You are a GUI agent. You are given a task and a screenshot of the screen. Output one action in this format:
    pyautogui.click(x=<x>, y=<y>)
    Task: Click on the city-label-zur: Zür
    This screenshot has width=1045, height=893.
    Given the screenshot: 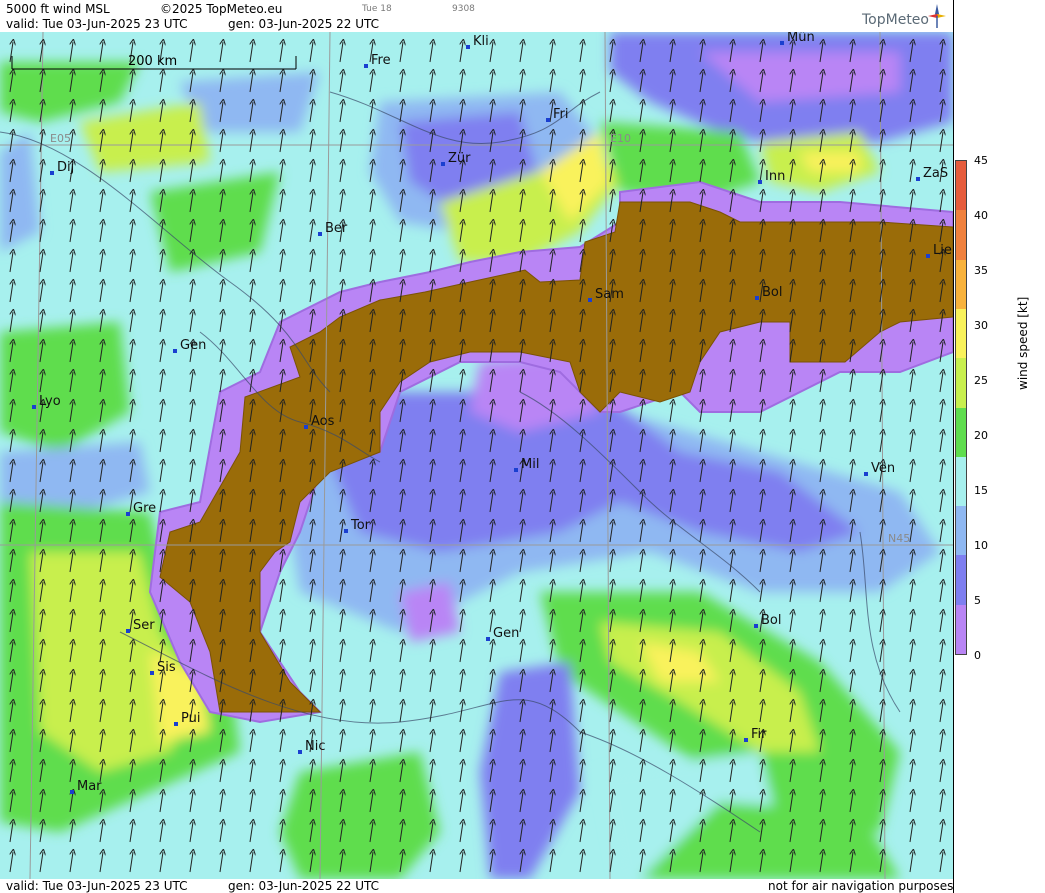 What is the action you would take?
    pyautogui.click(x=459, y=158)
    